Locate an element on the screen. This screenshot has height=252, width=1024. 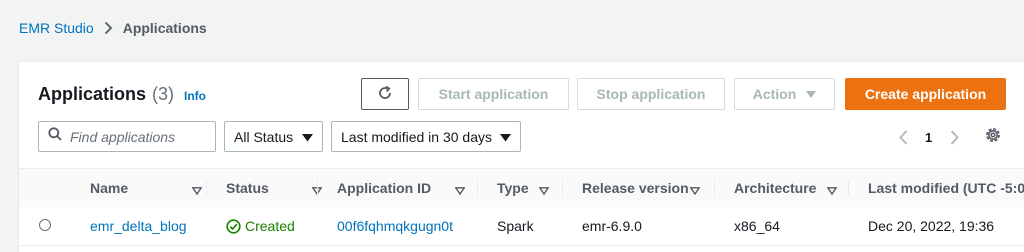
previous-page-icon is located at coordinates (903, 137).